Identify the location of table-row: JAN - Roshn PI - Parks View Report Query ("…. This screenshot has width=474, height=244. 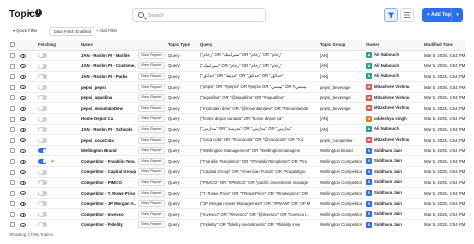
(237, 77).